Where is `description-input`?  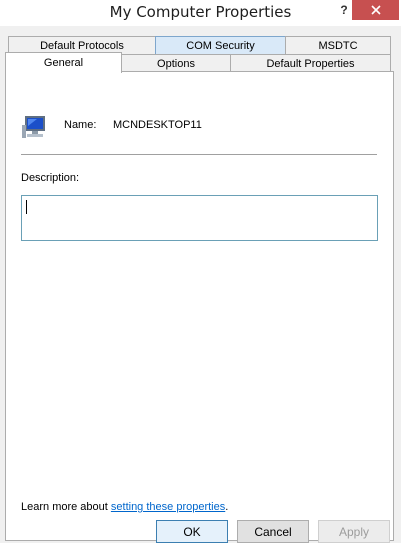 description-input is located at coordinates (199, 218).